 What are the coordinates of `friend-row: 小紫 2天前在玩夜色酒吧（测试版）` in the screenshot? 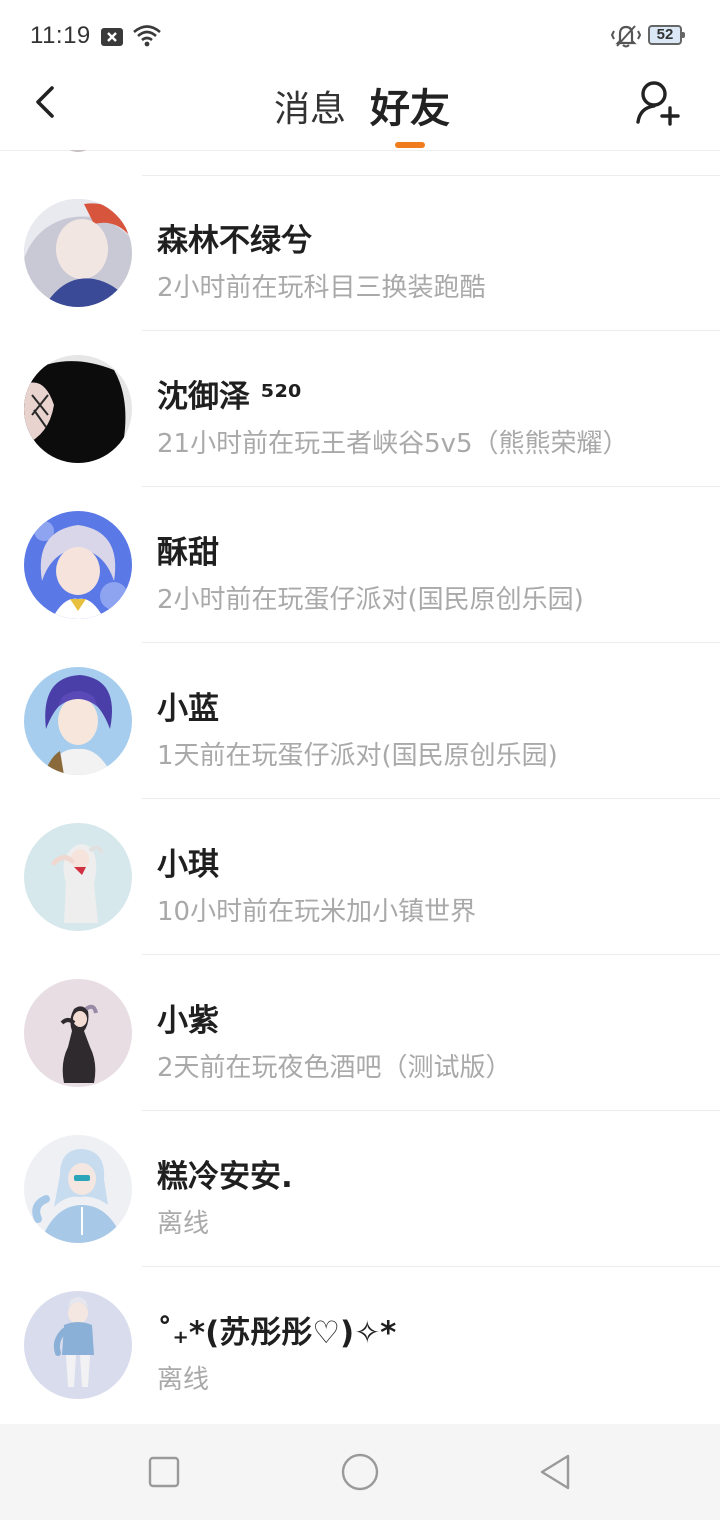 It's located at (360, 1033).